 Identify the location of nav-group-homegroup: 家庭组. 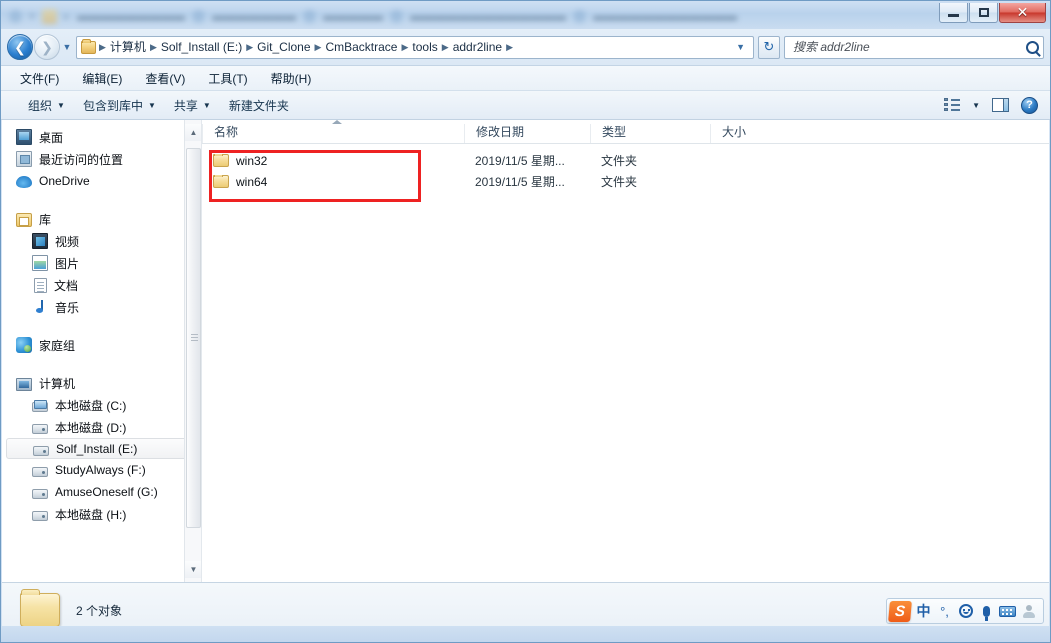
(101, 345).